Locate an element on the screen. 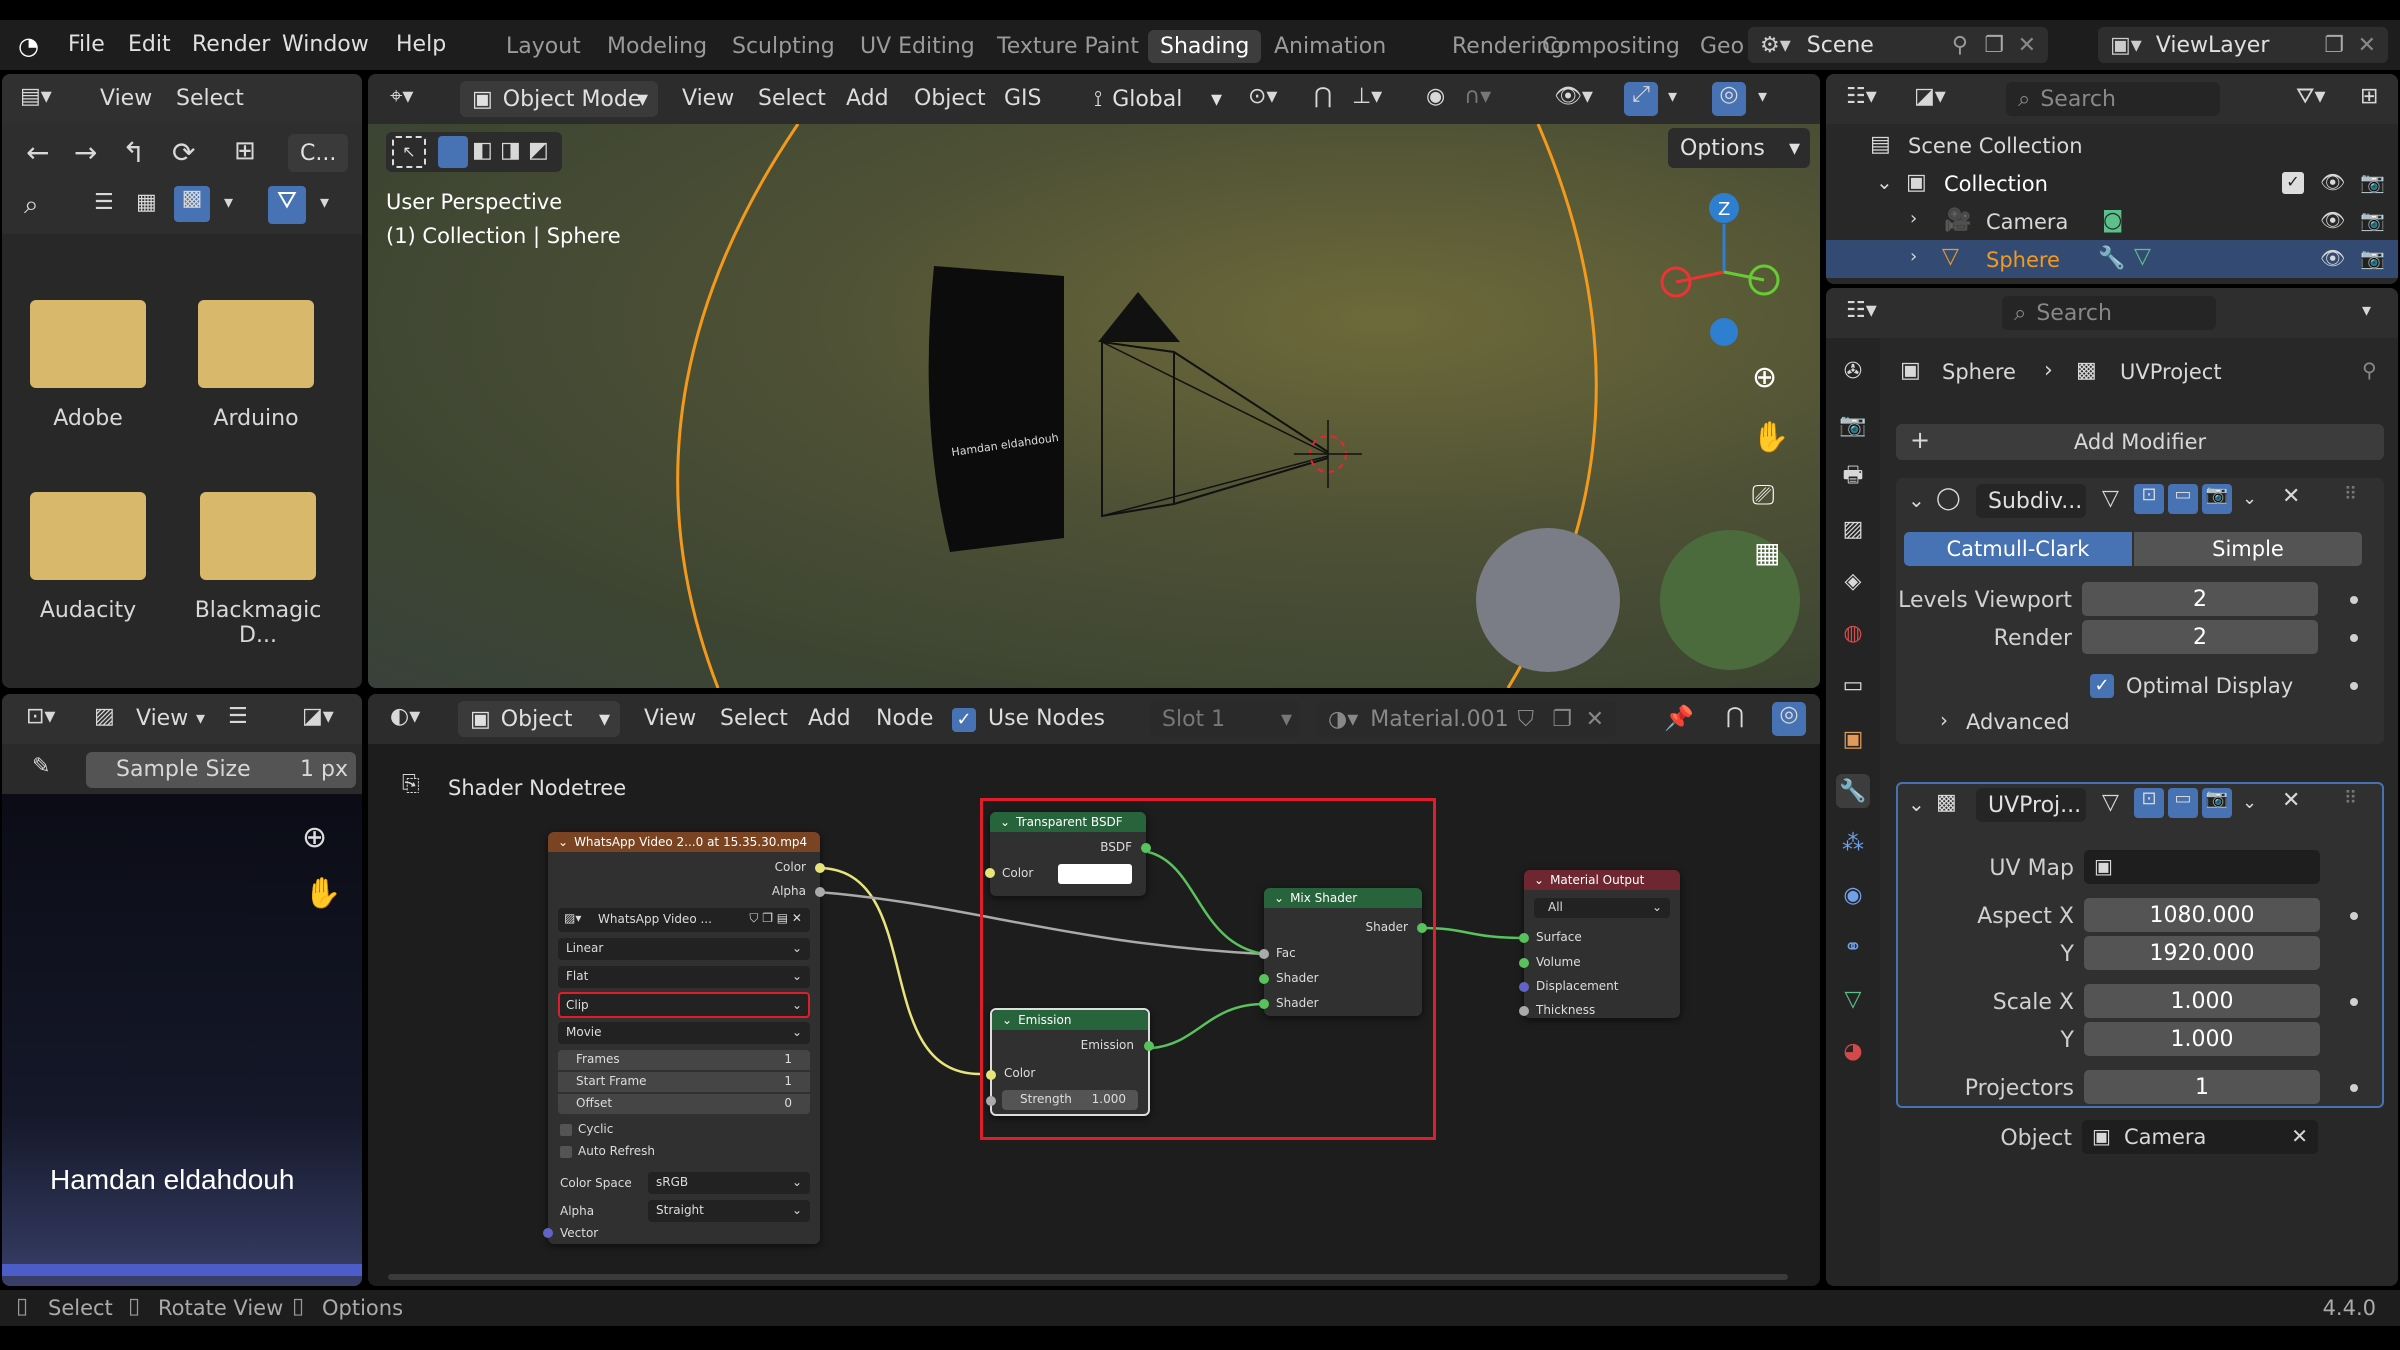 This screenshot has width=2400, height=1350. menu-window: Window is located at coordinates (325, 44).